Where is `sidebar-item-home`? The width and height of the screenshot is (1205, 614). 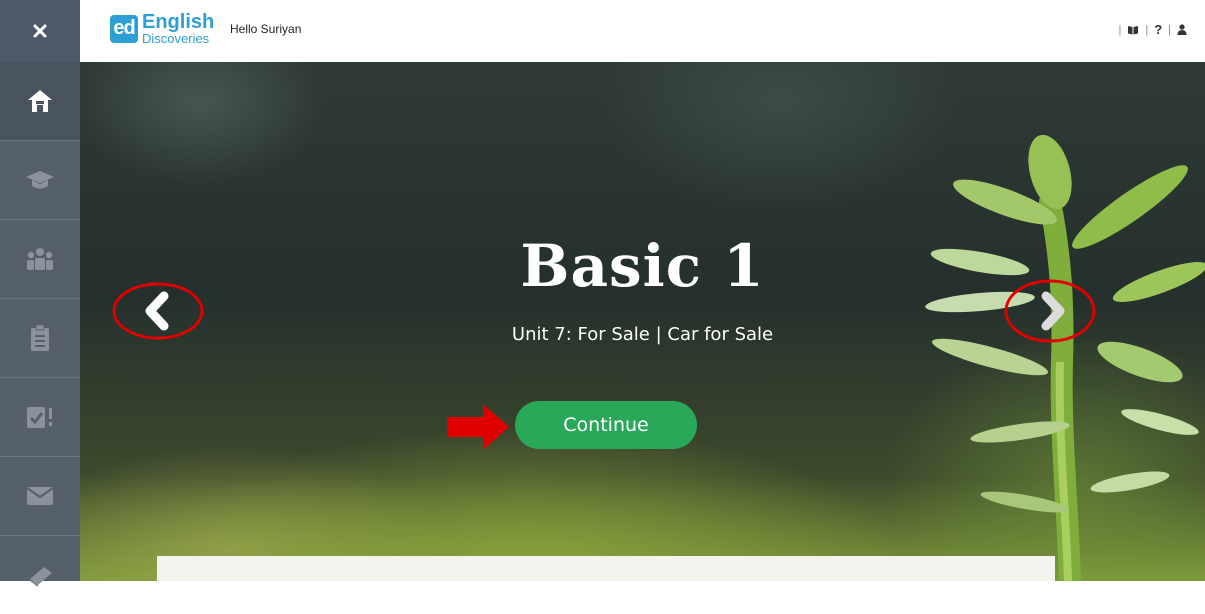
sidebar-item-home is located at coordinates (40, 101).